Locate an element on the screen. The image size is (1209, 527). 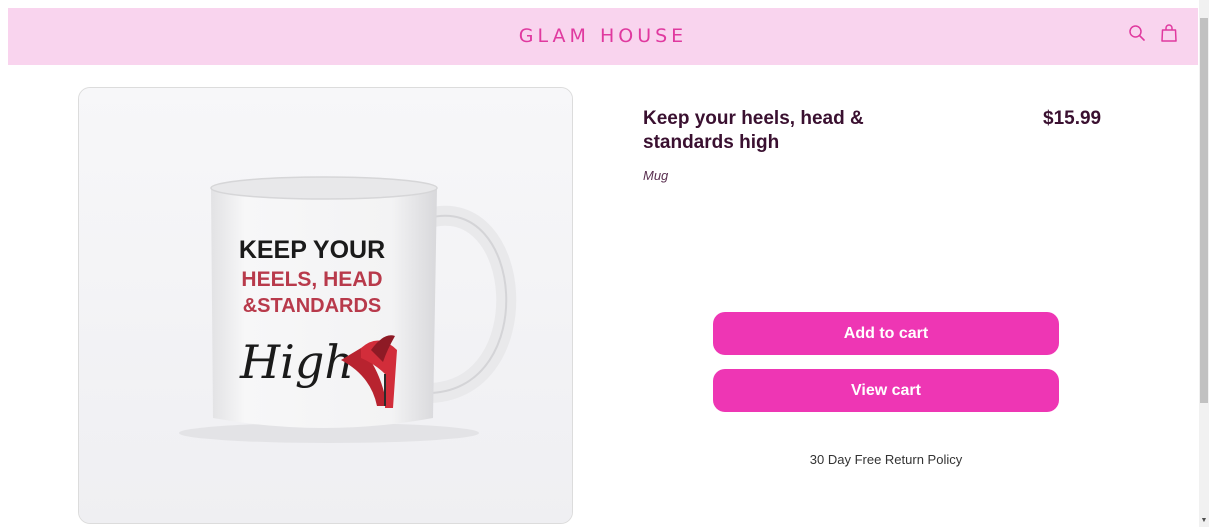
return-policy-text: 30 Day Free Return Policy is located at coordinates (886, 459).